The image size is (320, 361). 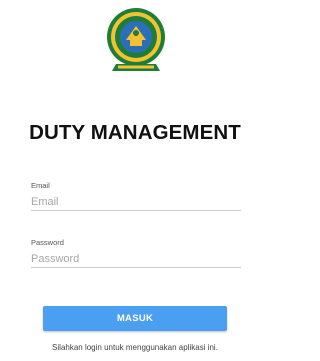 What do you see at coordinates (135, 318) in the screenshot?
I see `login-button: MASUK` at bounding box center [135, 318].